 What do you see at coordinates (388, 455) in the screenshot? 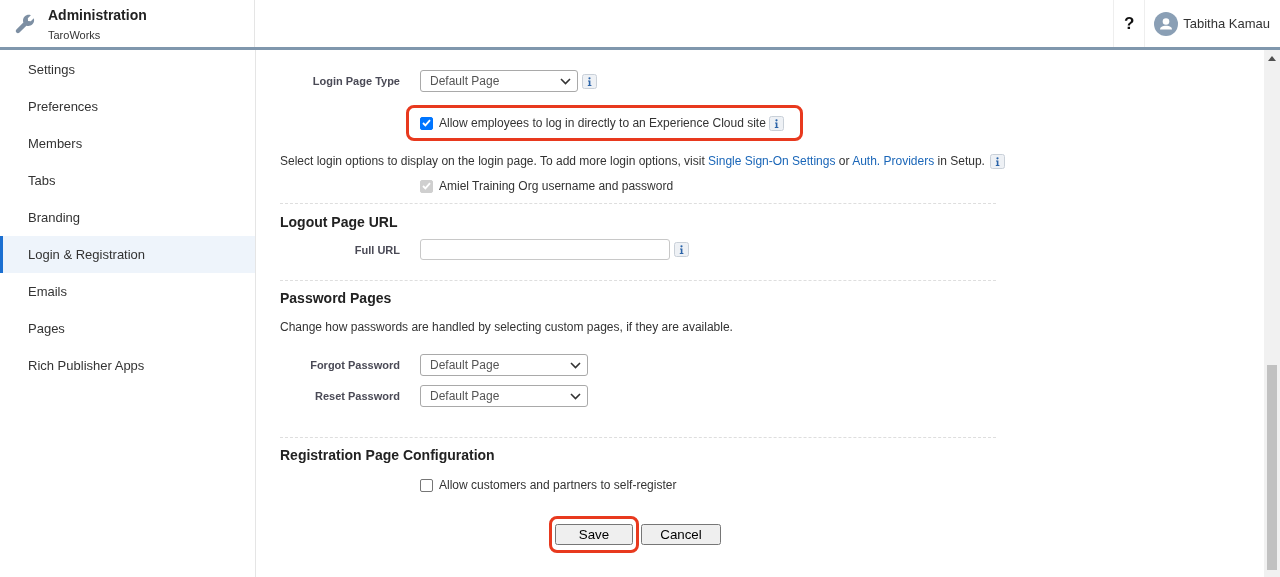
I see `section-heading: Registration Page Configuration` at bounding box center [388, 455].